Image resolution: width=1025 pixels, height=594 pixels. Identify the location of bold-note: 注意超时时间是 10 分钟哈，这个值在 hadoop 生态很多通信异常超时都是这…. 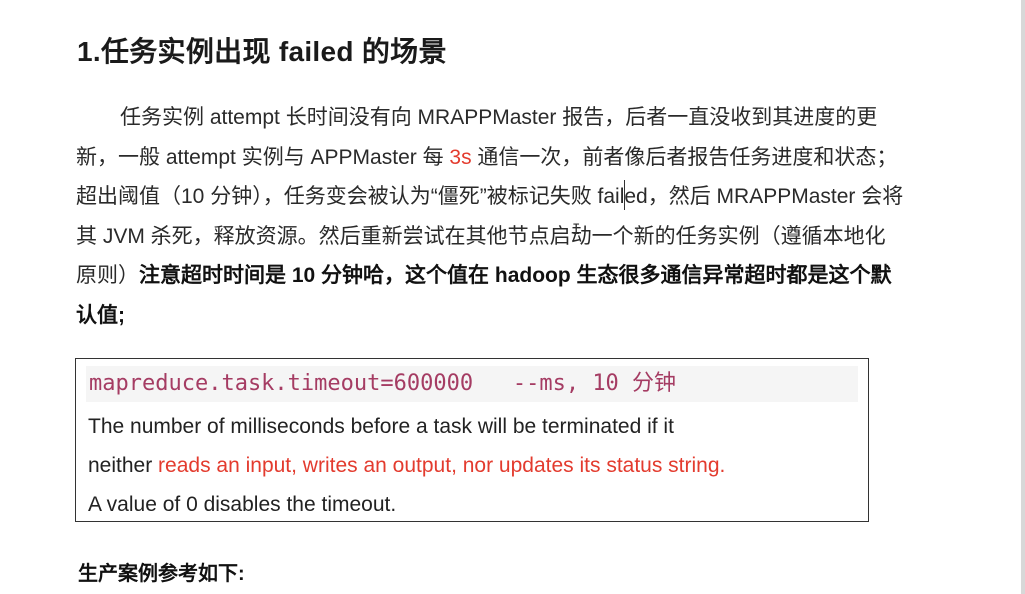
(484, 295).